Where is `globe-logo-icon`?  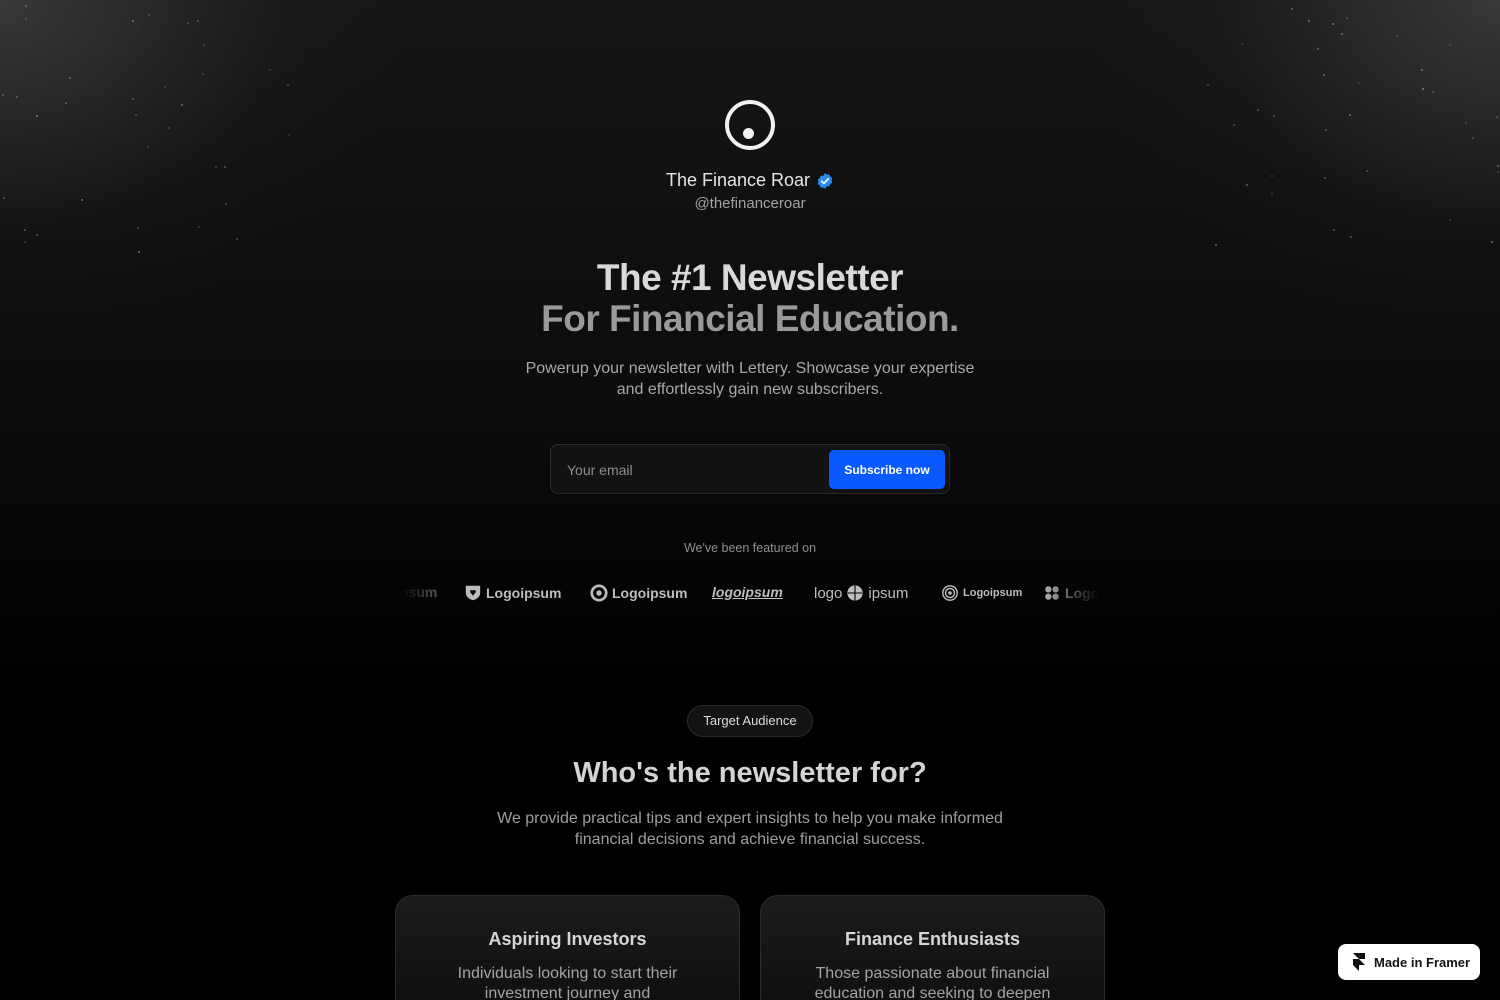
globe-logo-icon is located at coordinates (855, 593).